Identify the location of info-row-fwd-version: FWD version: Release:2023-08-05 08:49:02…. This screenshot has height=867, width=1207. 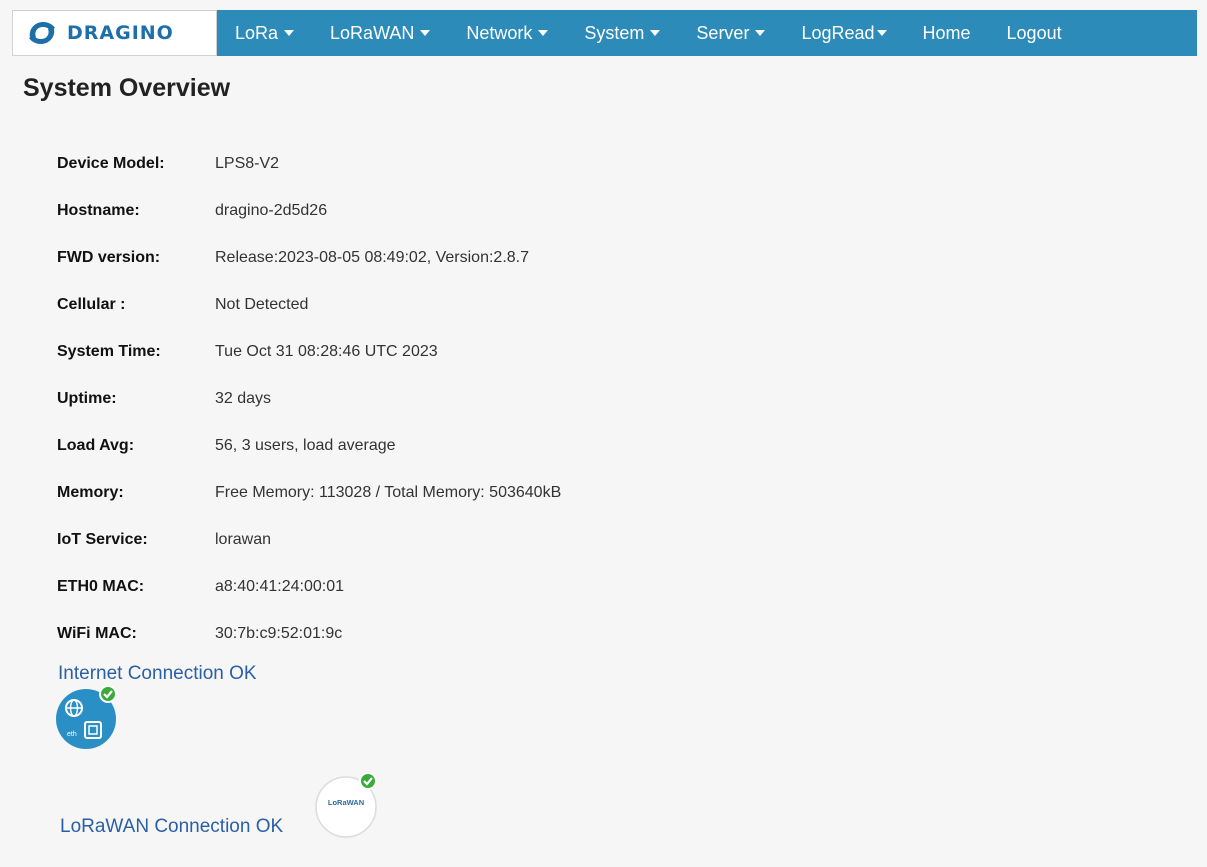
(309, 257).